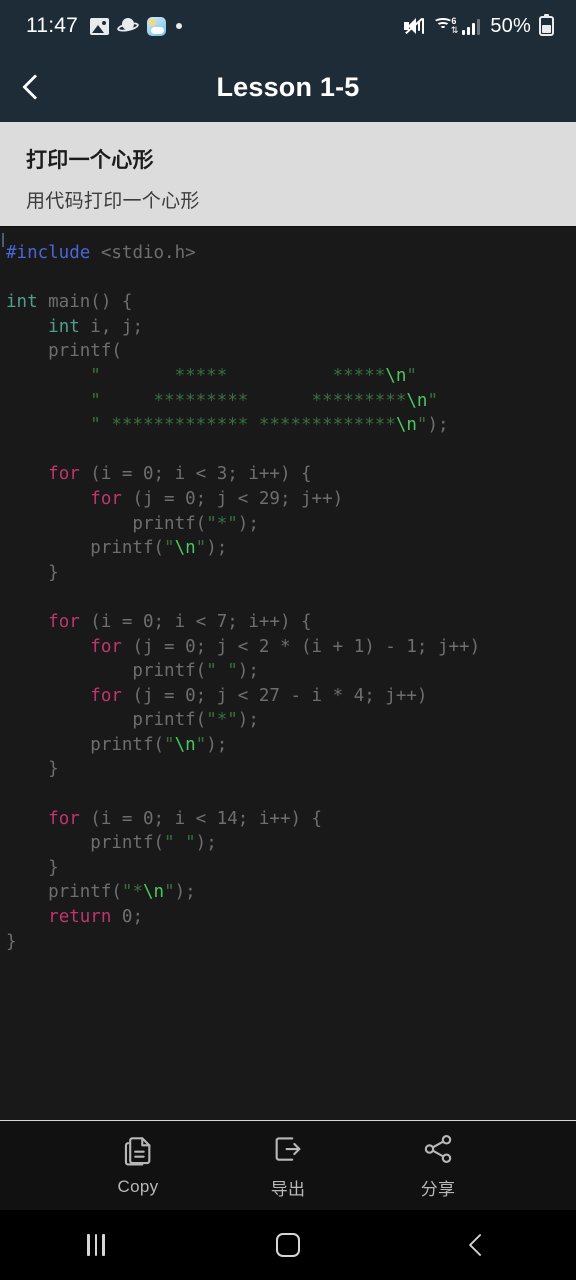 This screenshot has width=576, height=1280. What do you see at coordinates (85, 302) in the screenshot?
I see `code-token: main() {` at bounding box center [85, 302].